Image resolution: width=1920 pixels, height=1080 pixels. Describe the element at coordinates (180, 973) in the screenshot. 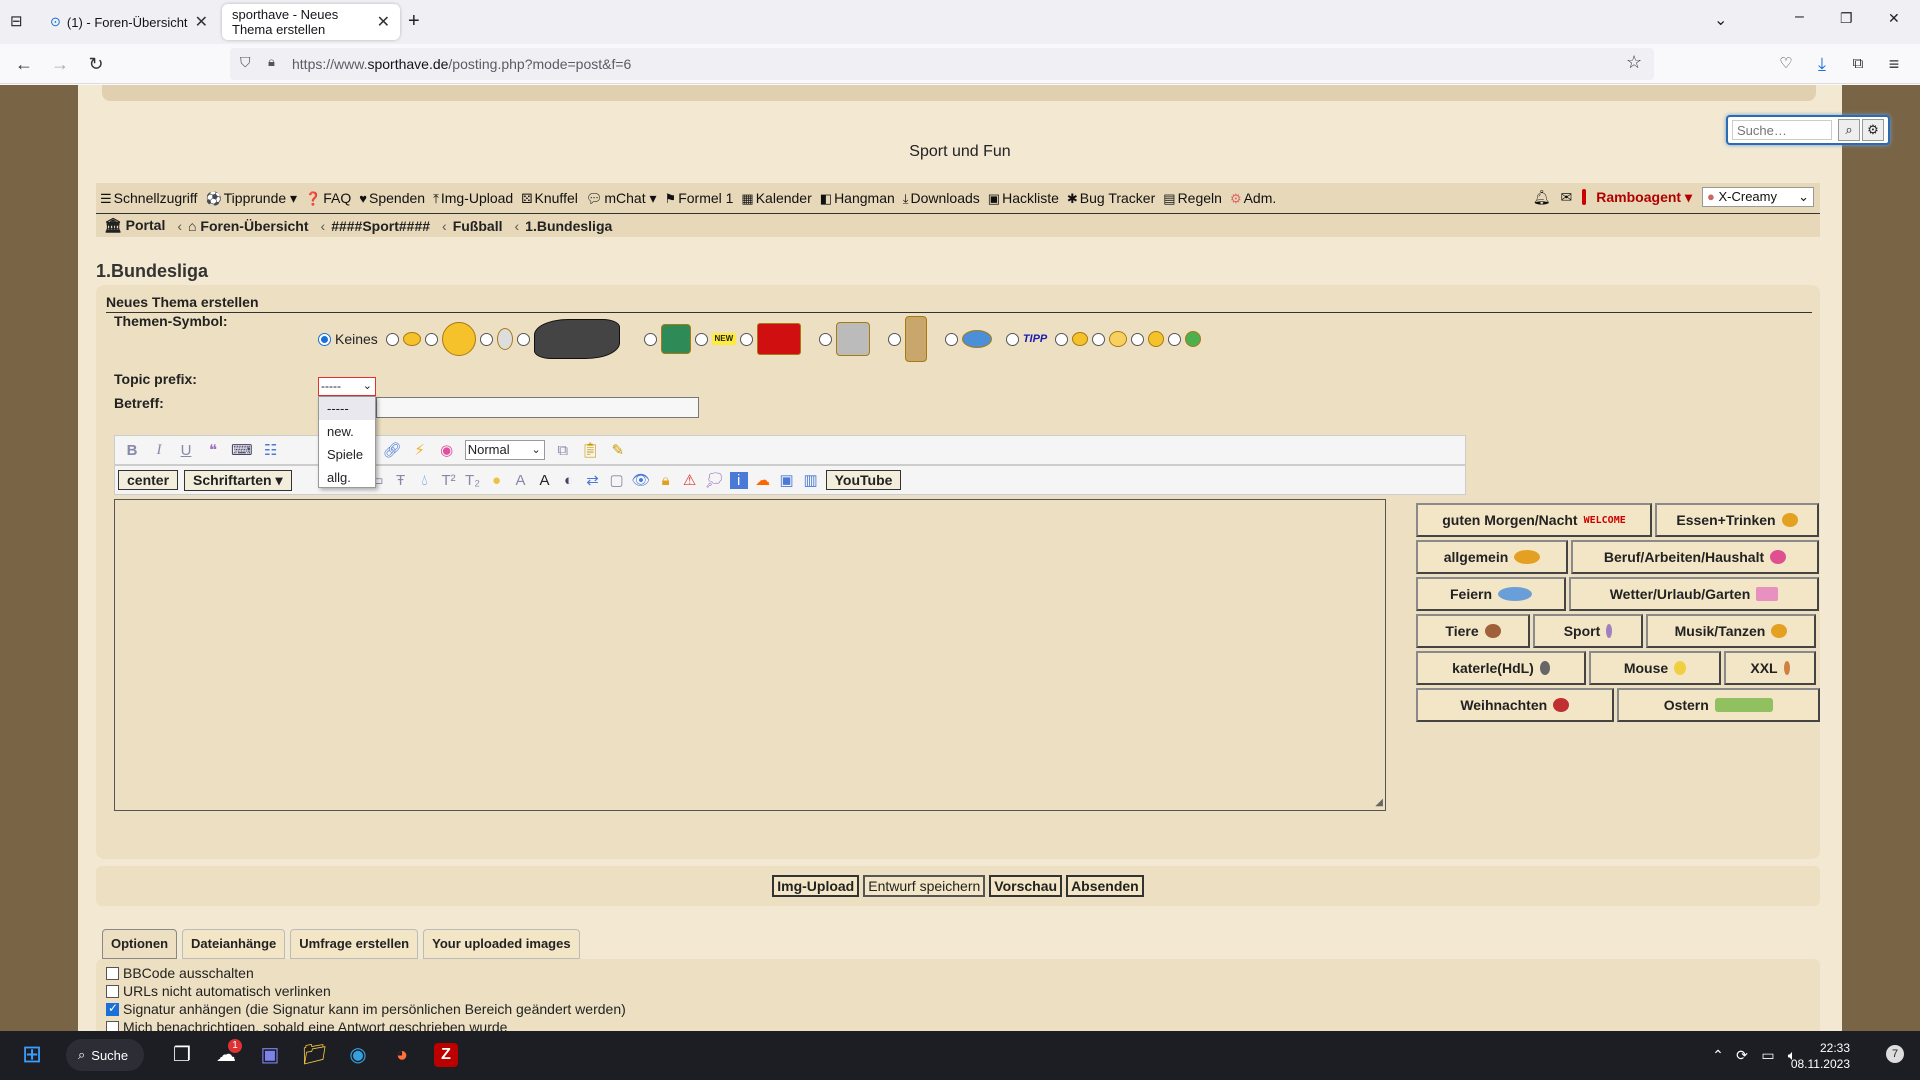

I see `option-disable-bbcode: BBCode ausschalten` at that location.